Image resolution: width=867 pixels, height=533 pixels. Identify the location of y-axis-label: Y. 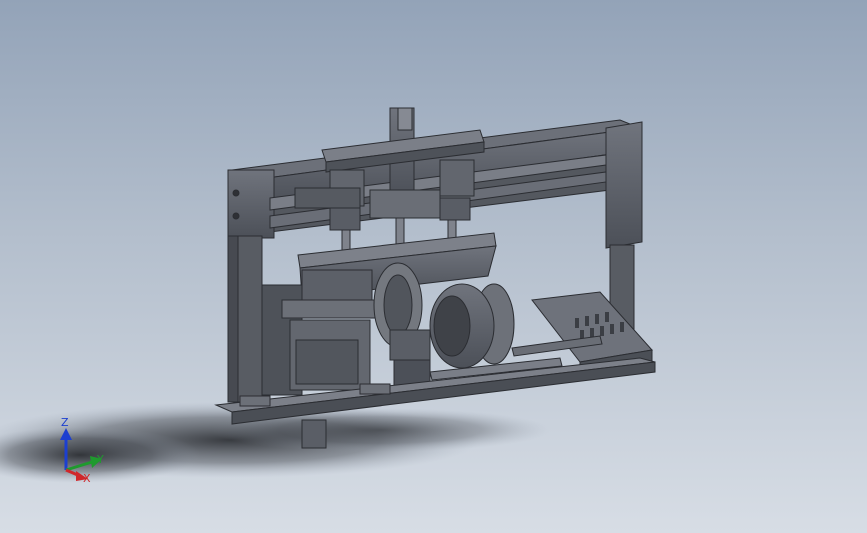
(100, 459).